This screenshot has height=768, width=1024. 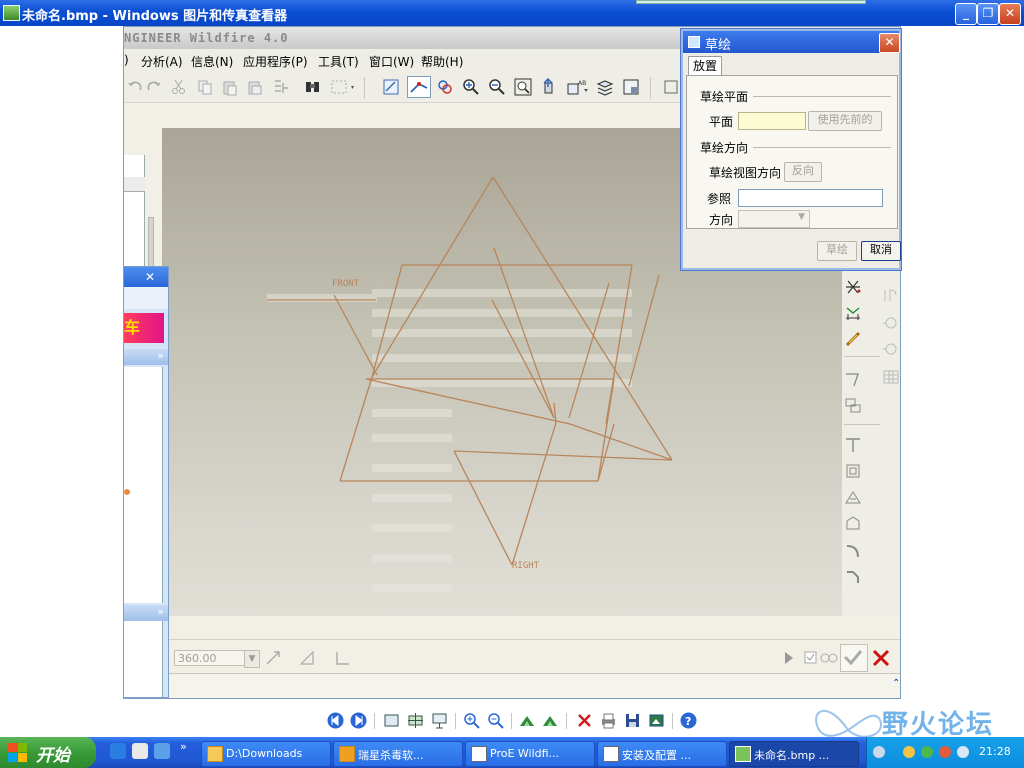 I want to click on menu-item-applications: 应用程序(P), so click(x=275, y=61).